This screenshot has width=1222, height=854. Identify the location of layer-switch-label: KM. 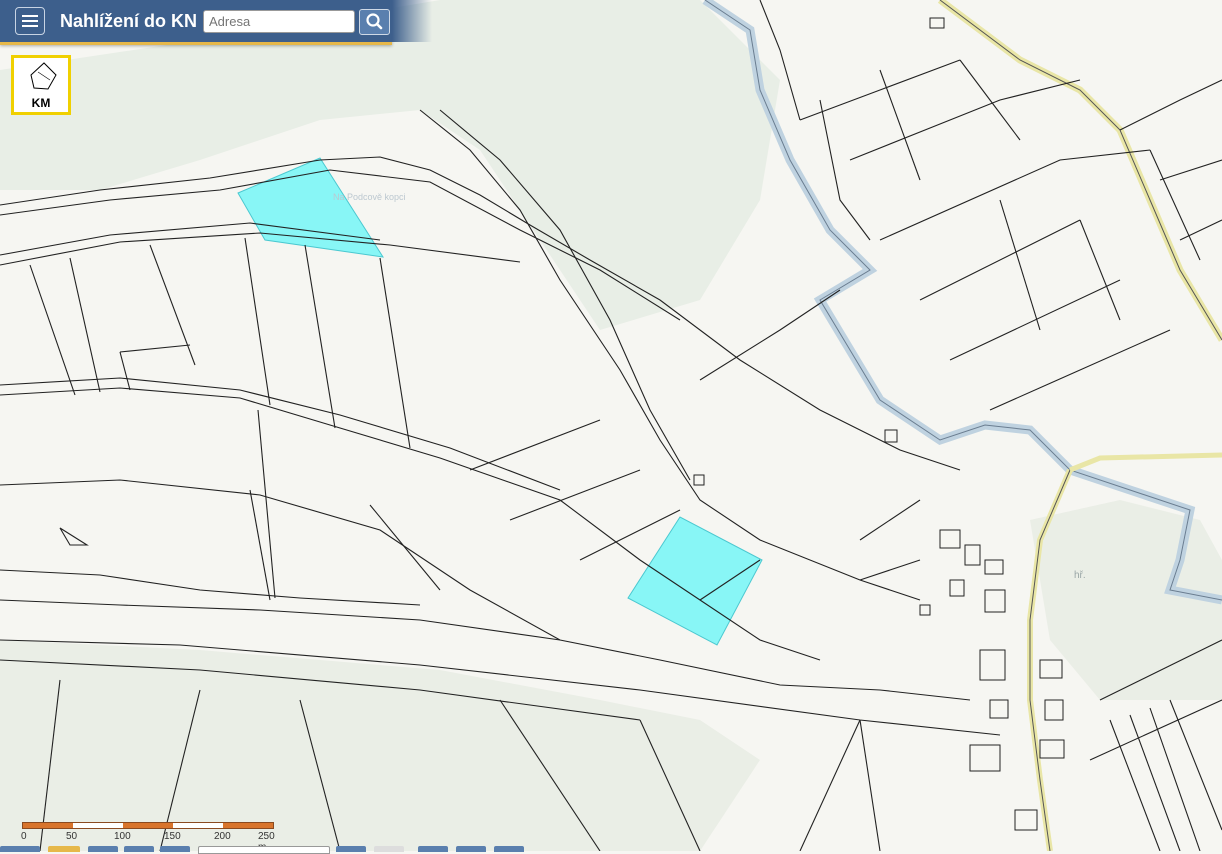
(41, 103).